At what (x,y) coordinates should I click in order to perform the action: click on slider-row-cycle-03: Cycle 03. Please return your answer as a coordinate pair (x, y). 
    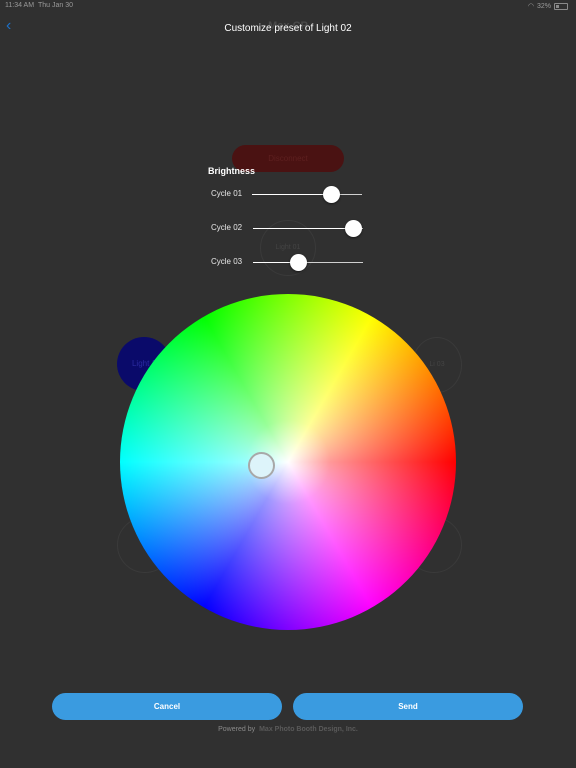
    Looking at the image, I should click on (291, 262).